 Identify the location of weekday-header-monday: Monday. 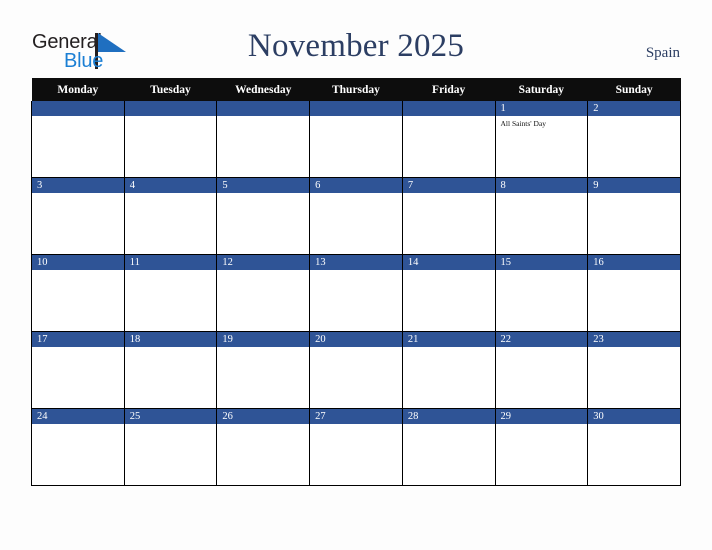
(78, 89).